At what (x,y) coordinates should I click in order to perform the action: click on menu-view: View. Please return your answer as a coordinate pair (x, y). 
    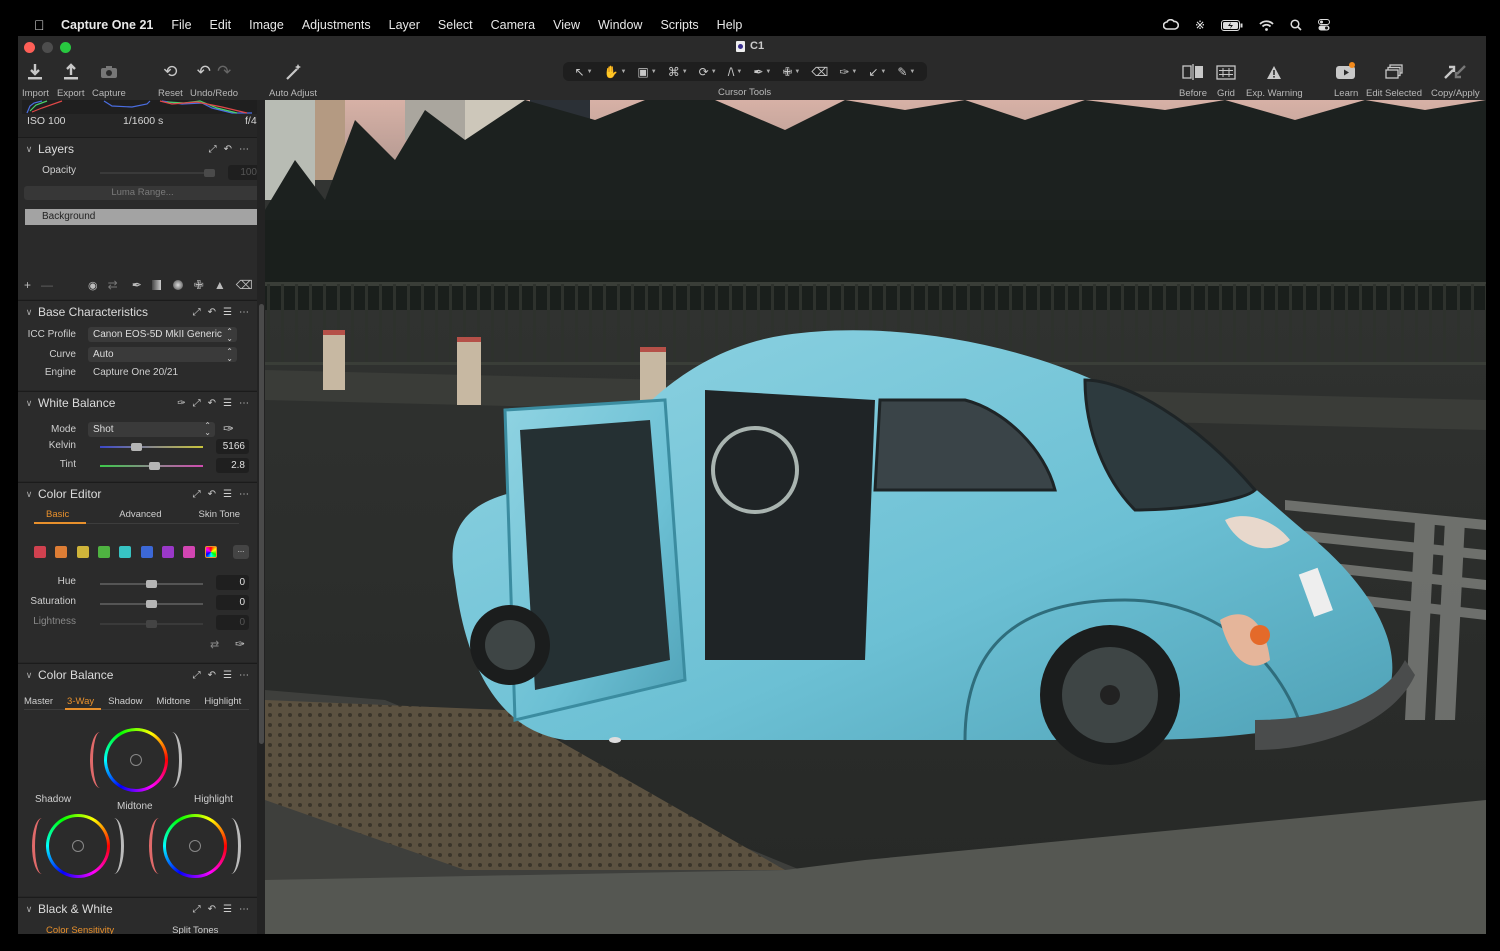
    Looking at the image, I should click on (566, 25).